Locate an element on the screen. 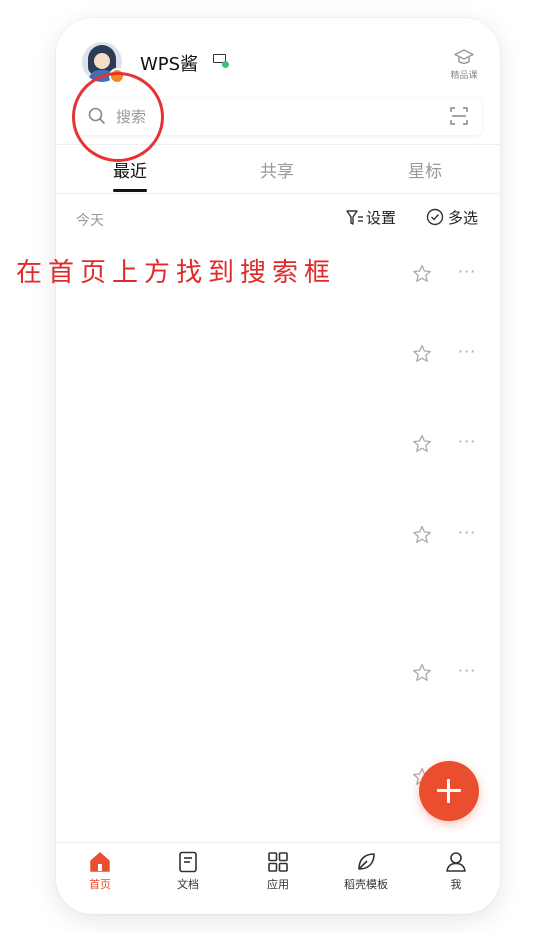 This screenshot has width=538, height=933. section-label-today: 今天 is located at coordinates (90, 221).